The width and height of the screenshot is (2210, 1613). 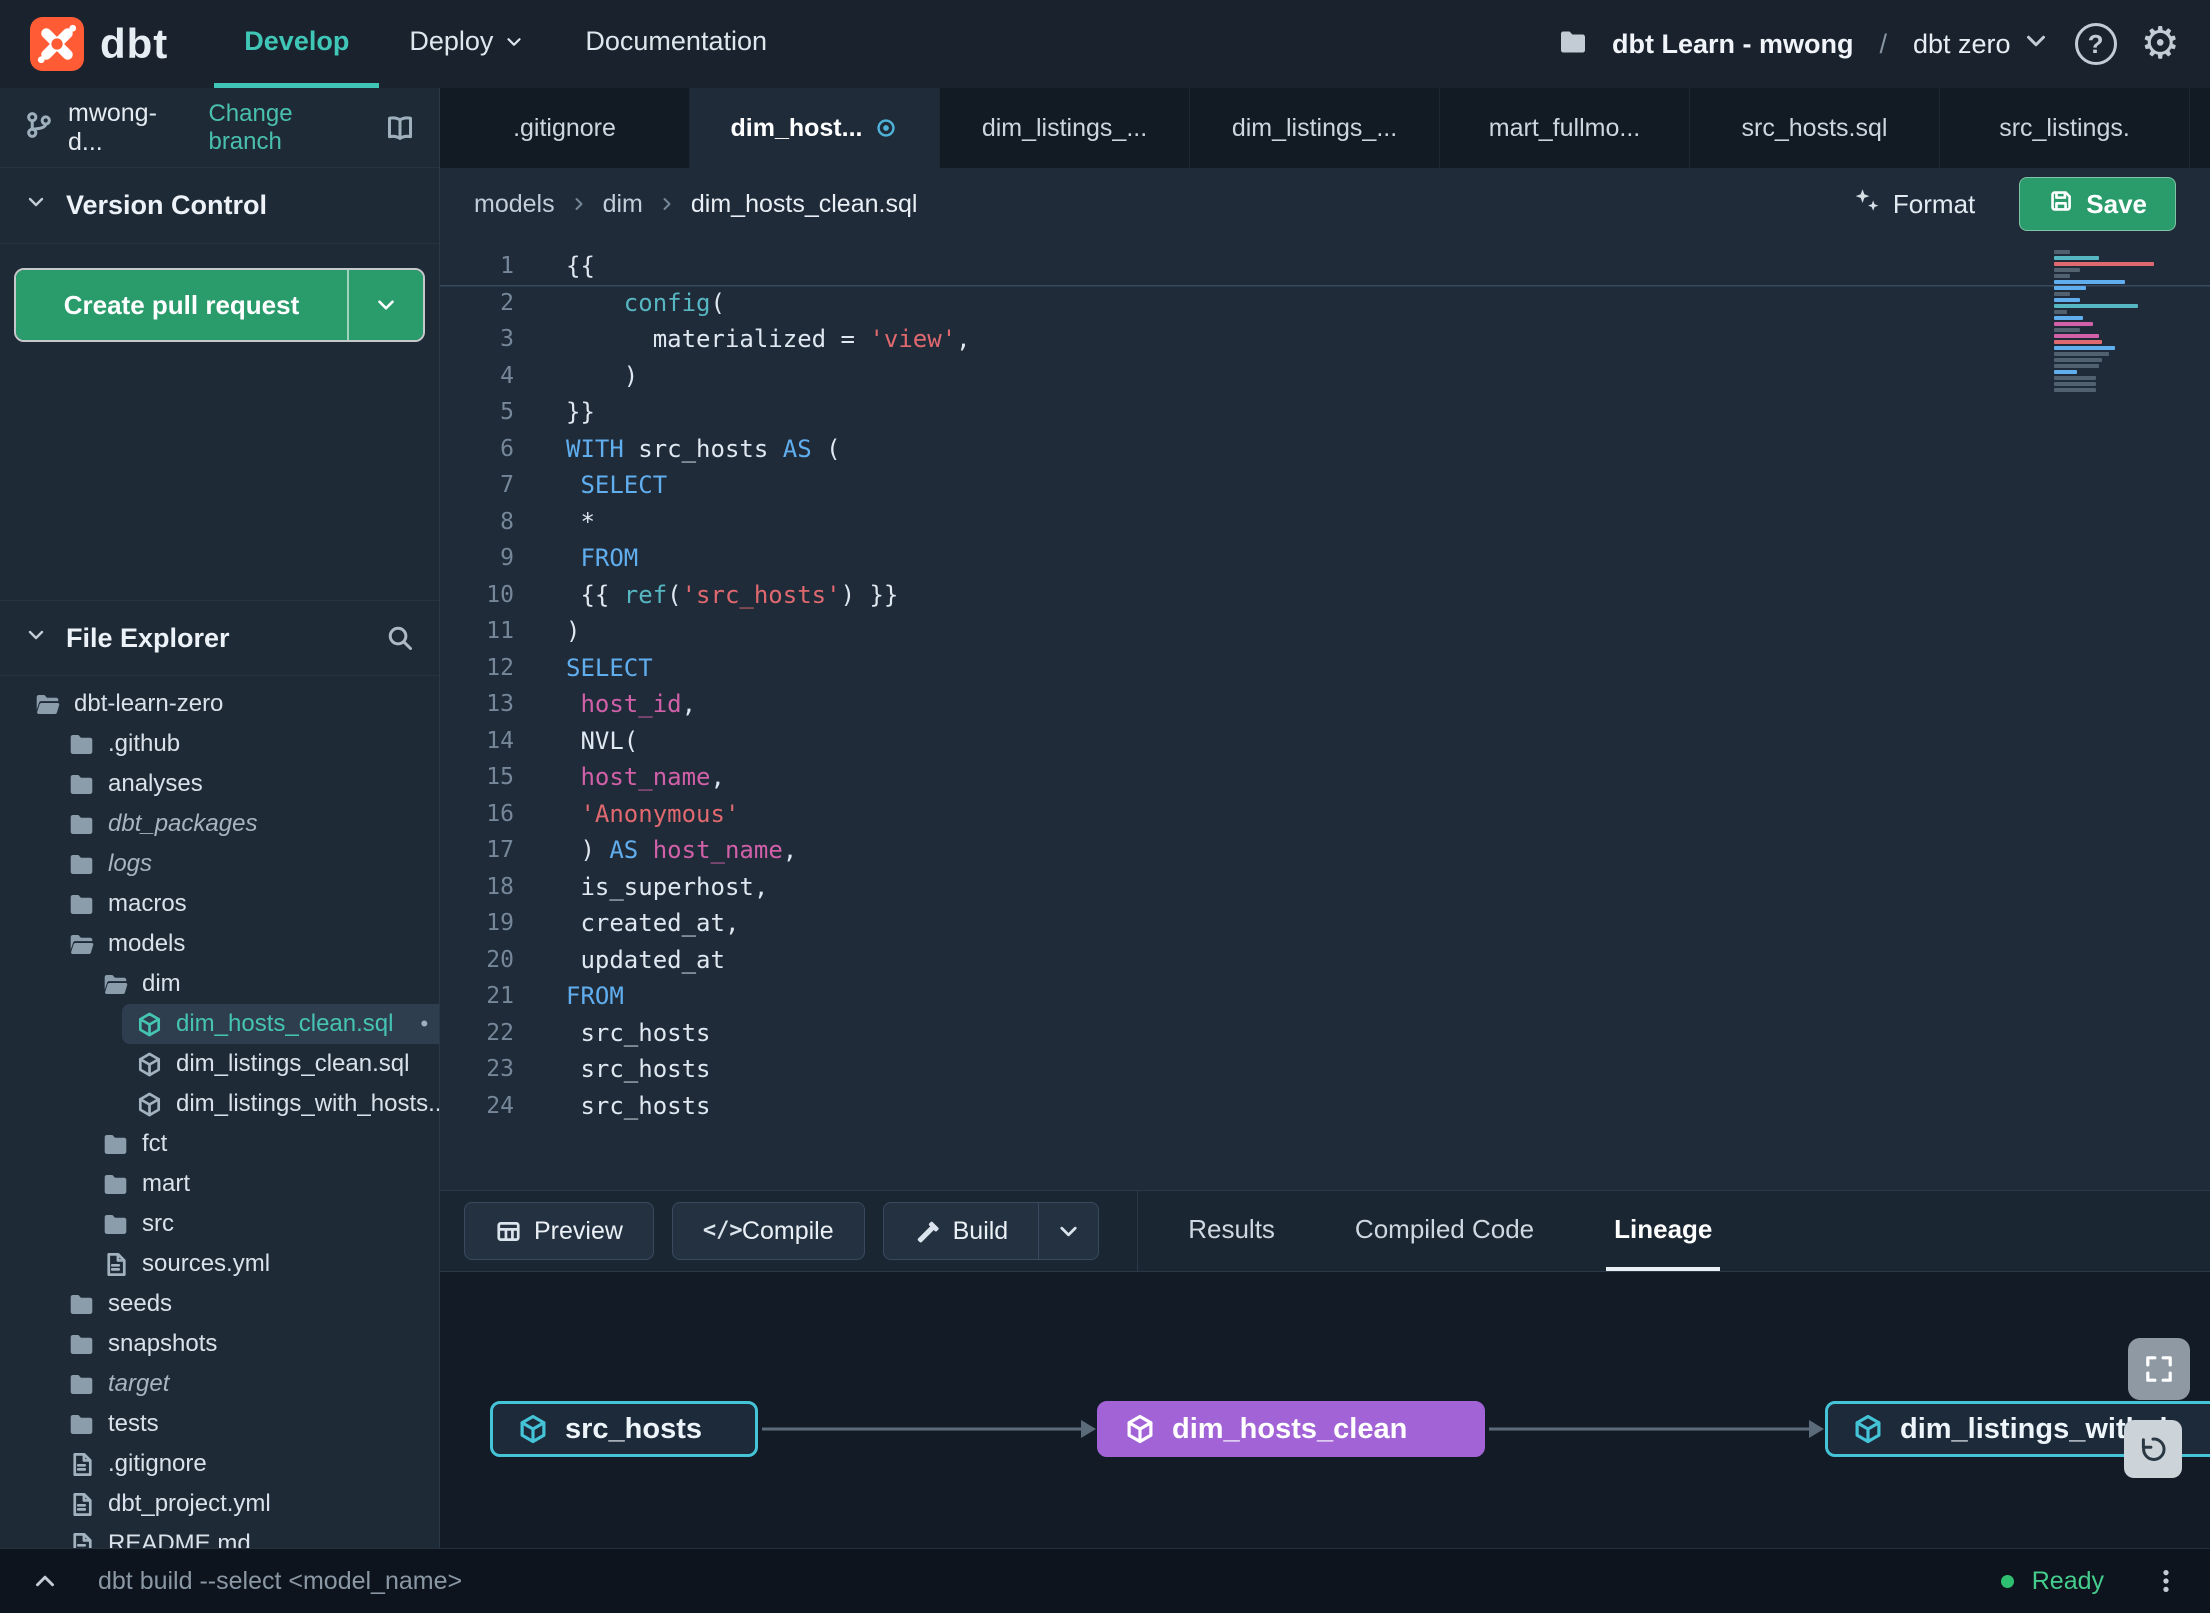 I want to click on tree-item-dbt-learn-zero: dbt-learn-zero, so click(x=219, y=704).